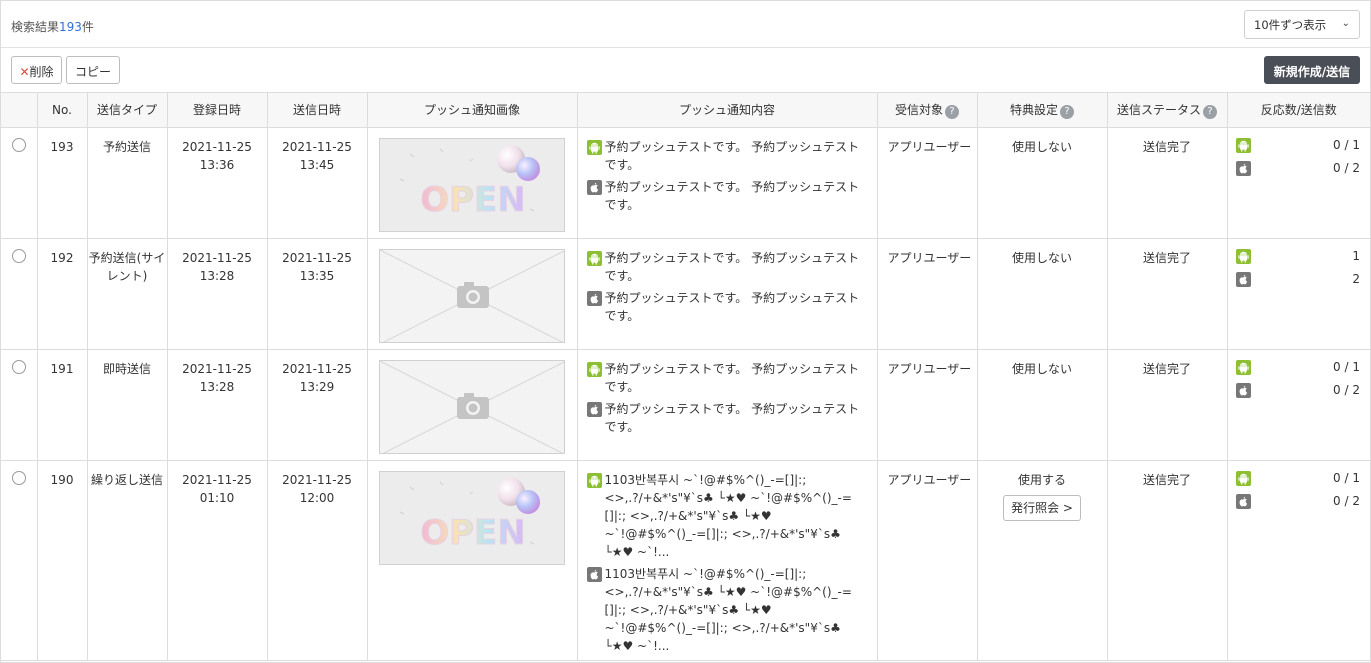 The height and width of the screenshot is (663, 1371). I want to click on toolbar: ✕削除 コピー 新規作成/送信, so click(685, 70).